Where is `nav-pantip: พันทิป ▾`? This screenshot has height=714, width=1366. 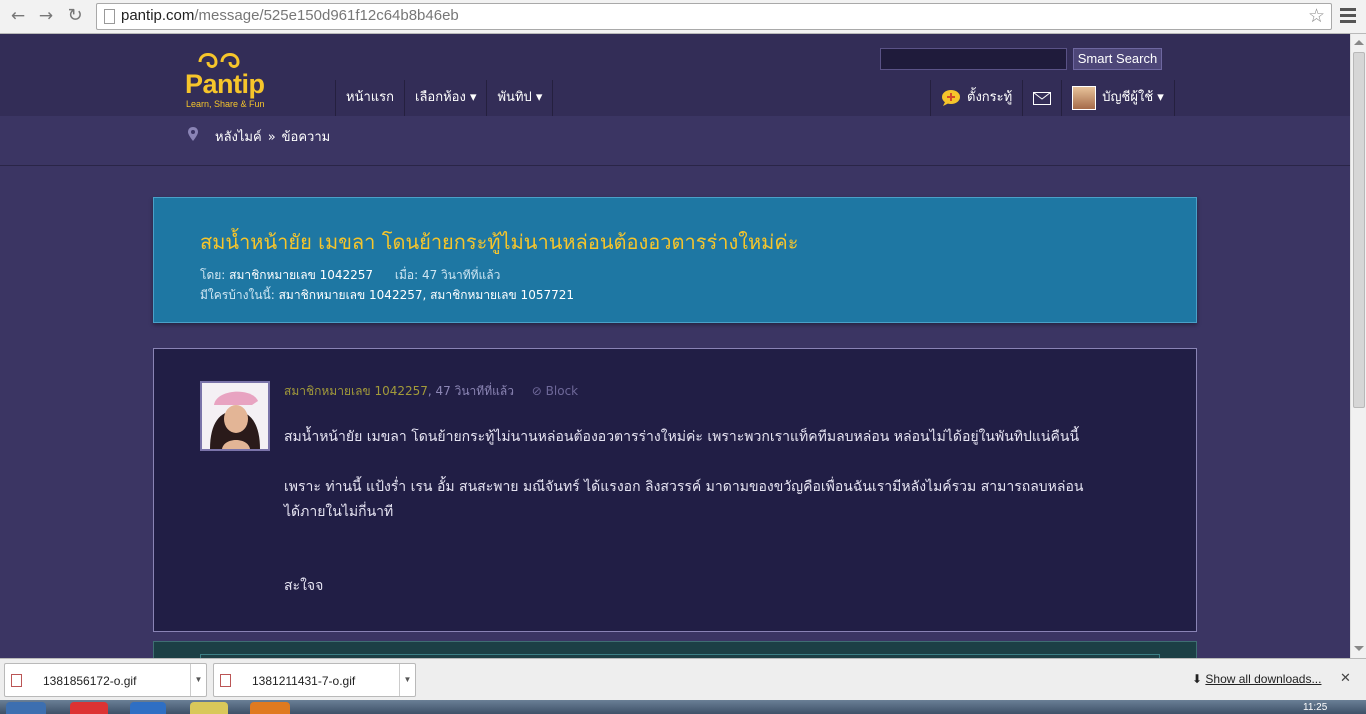
nav-pantip: พันทิป ▾ is located at coordinates (520, 98).